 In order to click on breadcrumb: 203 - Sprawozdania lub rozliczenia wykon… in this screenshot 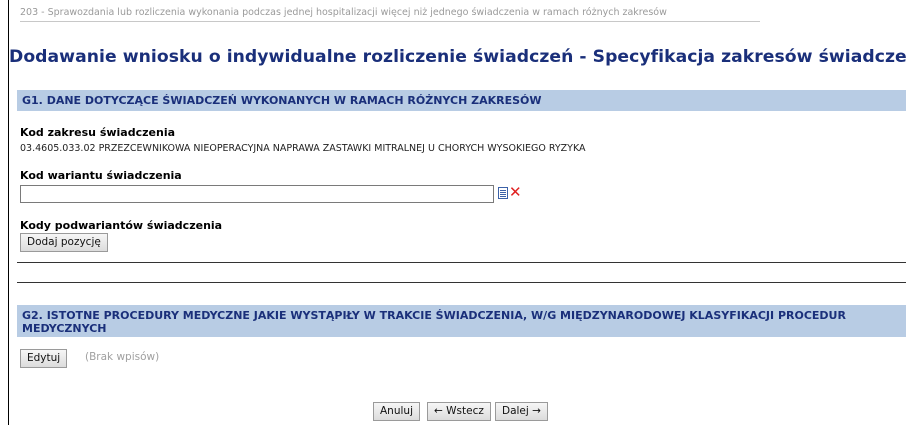, I will do `click(390, 14)`.